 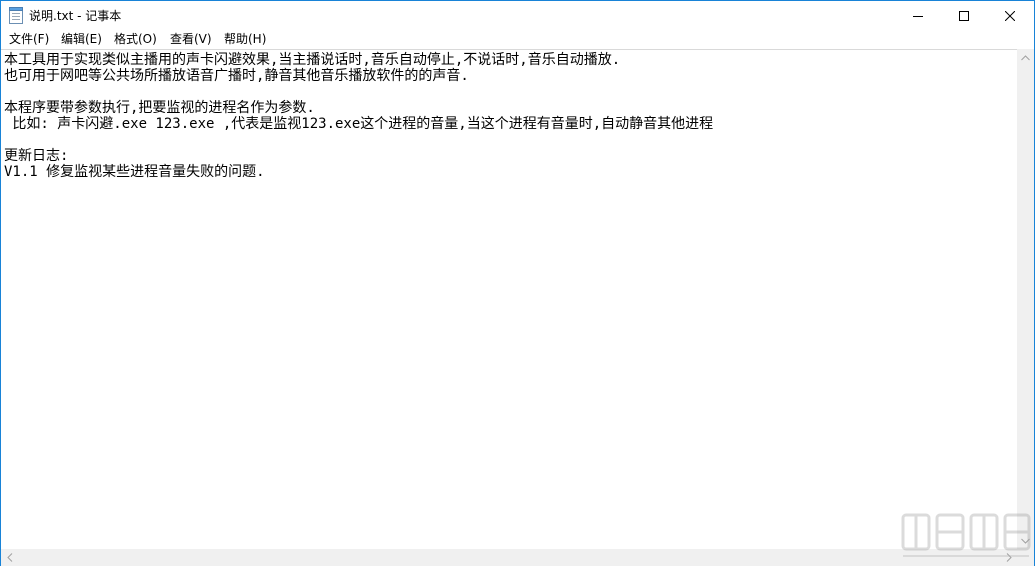 I want to click on minimize-button, so click(x=918, y=15).